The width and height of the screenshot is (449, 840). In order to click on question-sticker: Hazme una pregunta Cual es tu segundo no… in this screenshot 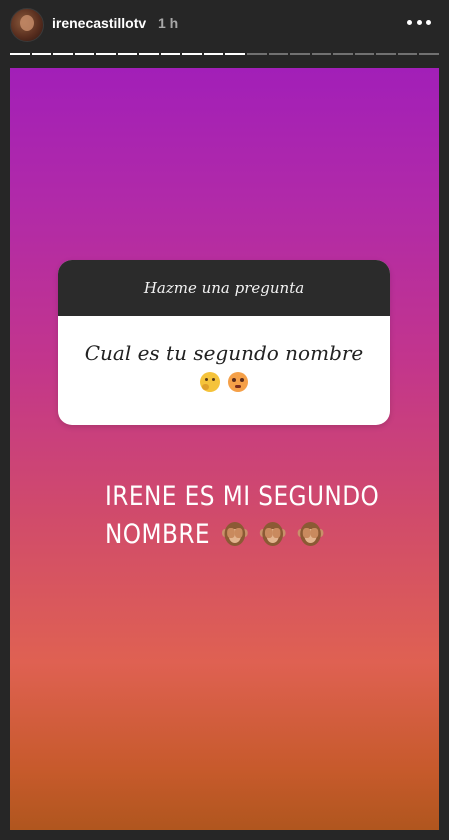, I will do `click(224, 342)`.